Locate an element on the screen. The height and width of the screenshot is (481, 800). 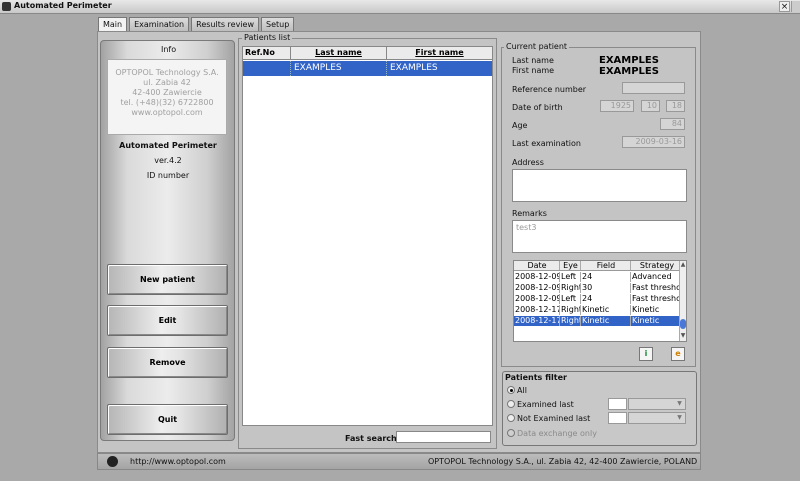
fast-search-label: Fast search is located at coordinates (371, 438).